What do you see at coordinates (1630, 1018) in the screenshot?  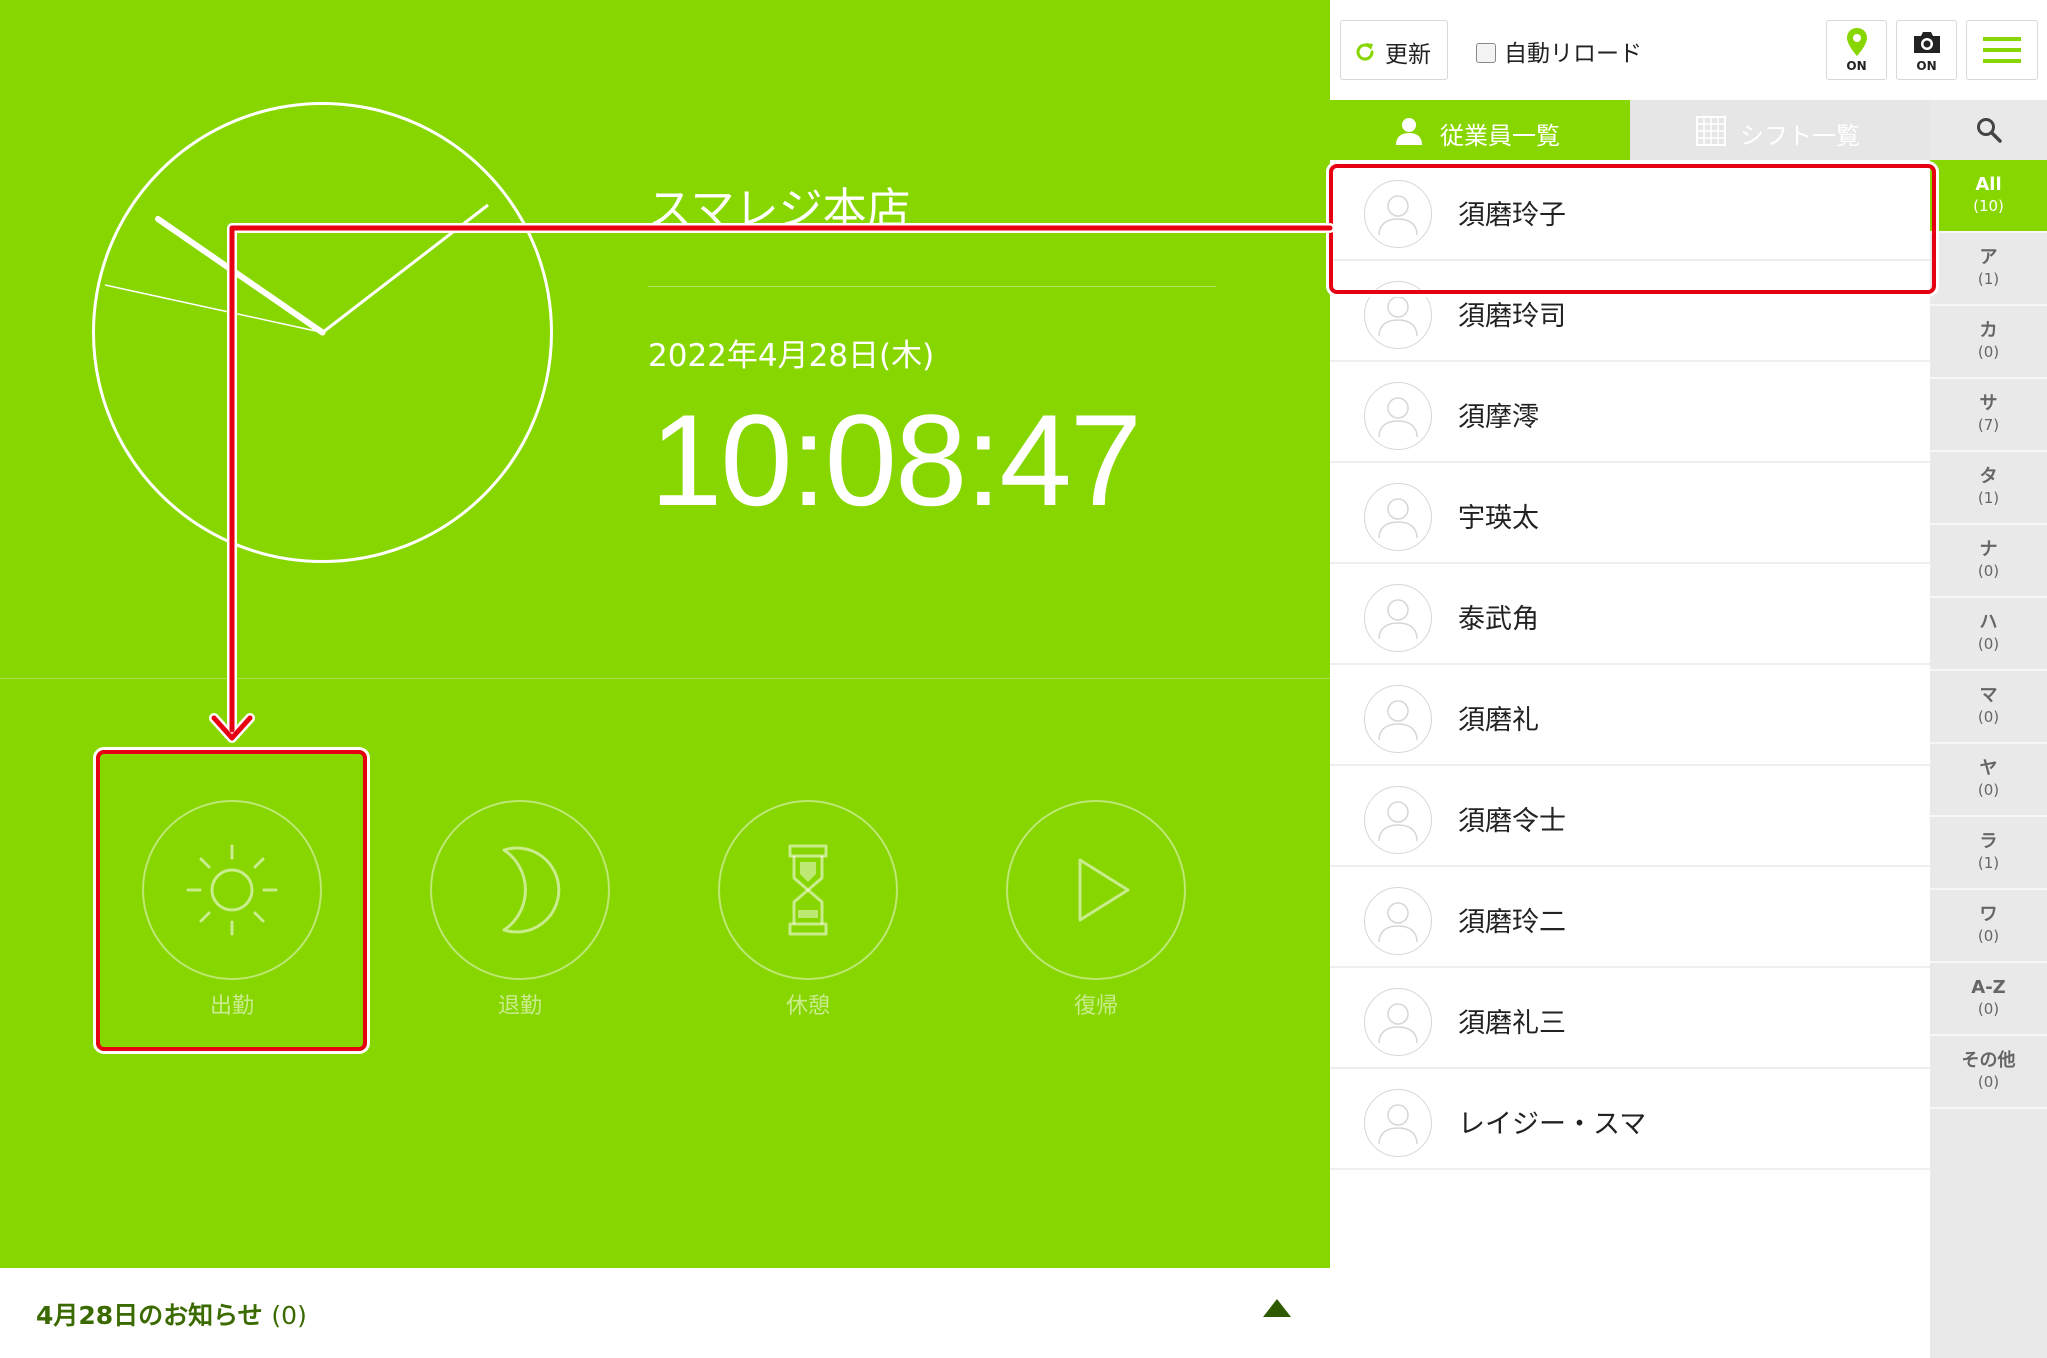 I see `employee-row: 須磨礼三` at bounding box center [1630, 1018].